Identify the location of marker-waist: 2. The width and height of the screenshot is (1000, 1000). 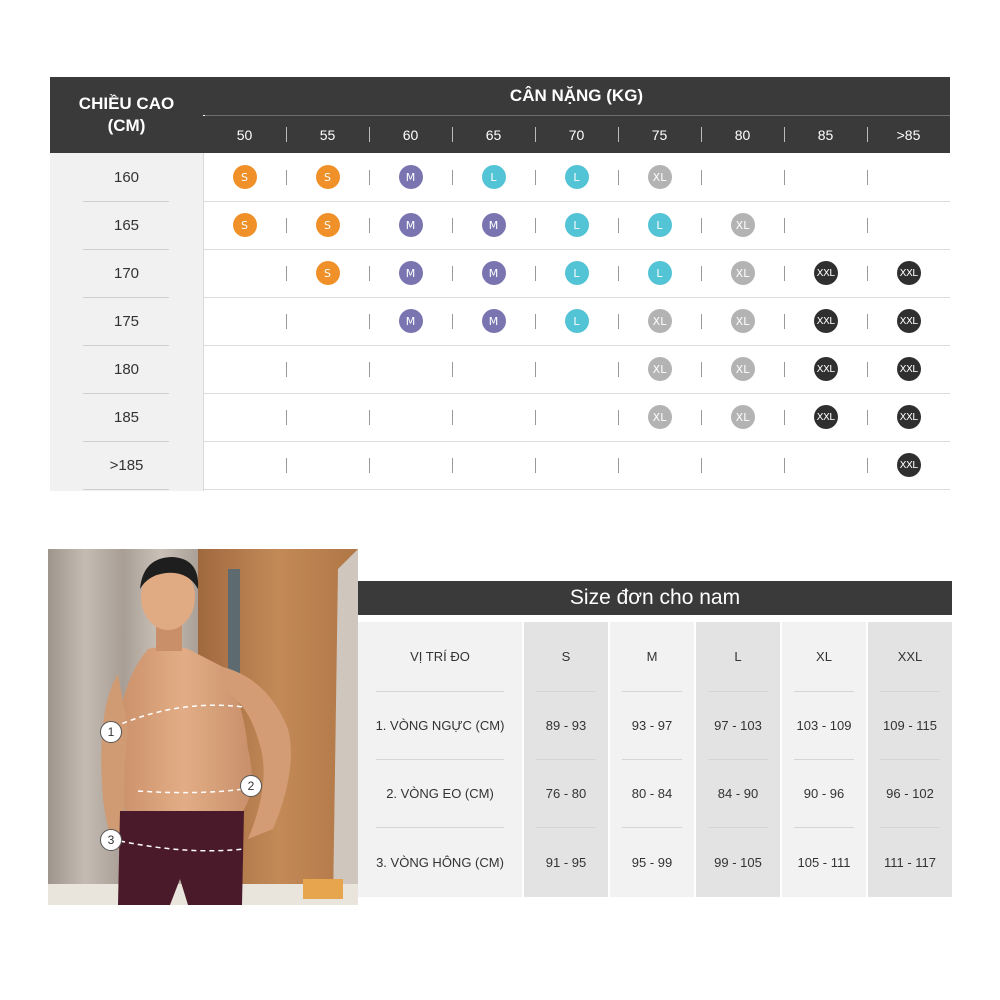
(251, 786).